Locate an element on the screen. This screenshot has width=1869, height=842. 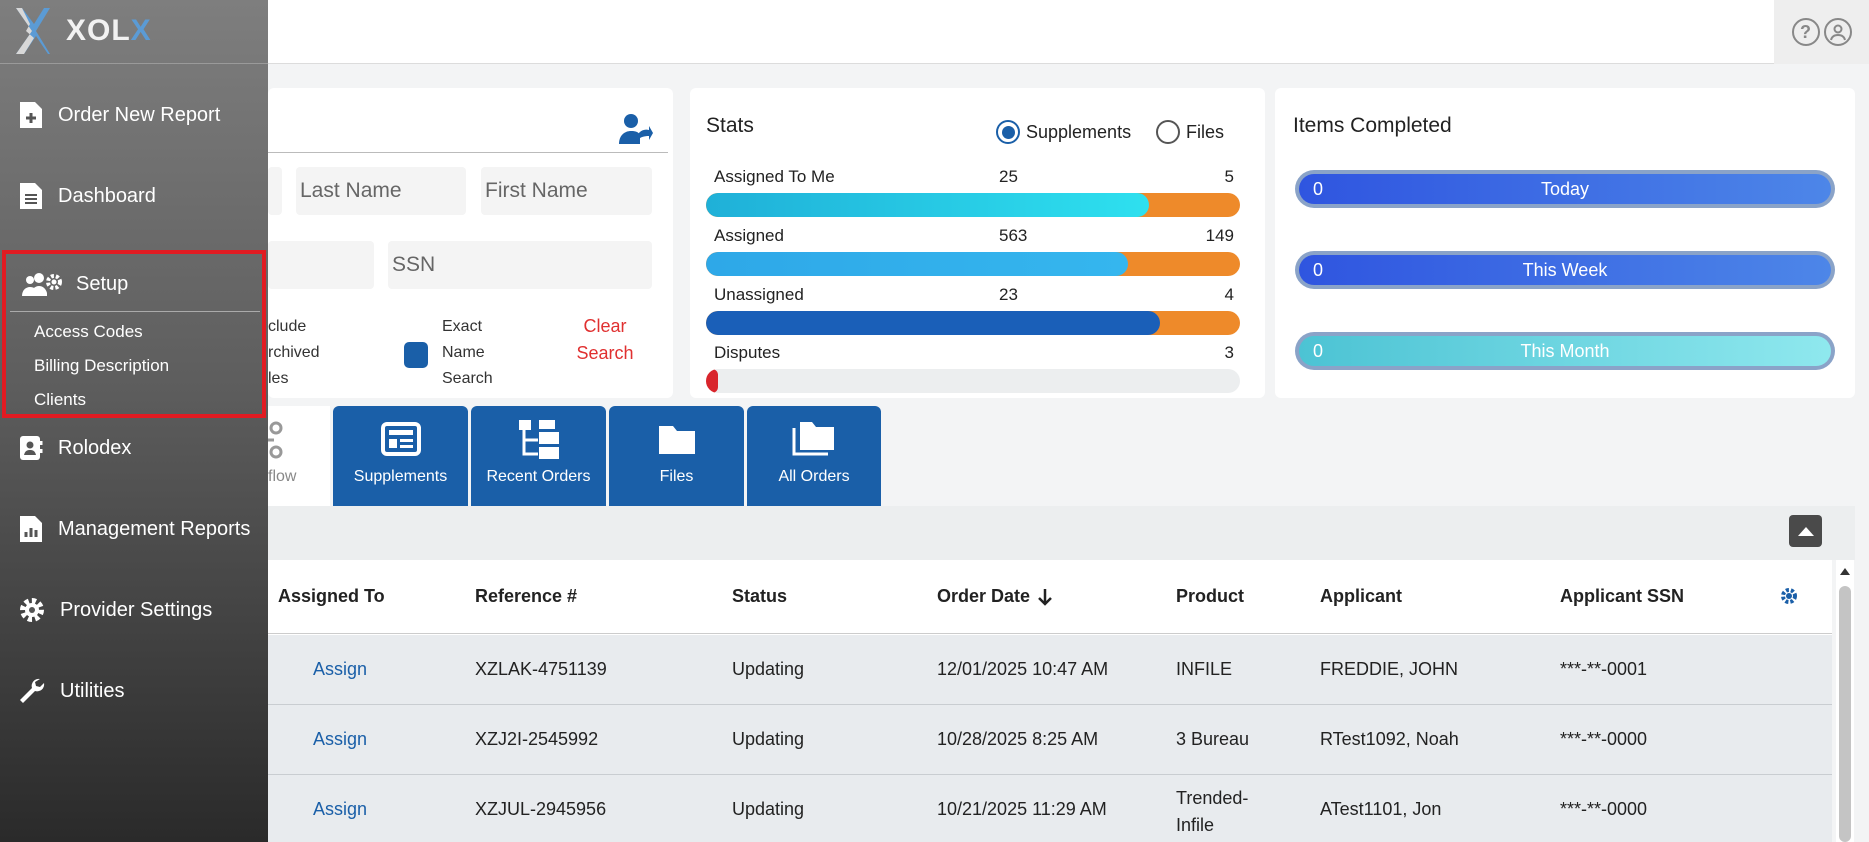
sort-descending-icon is located at coordinates (1045, 597).